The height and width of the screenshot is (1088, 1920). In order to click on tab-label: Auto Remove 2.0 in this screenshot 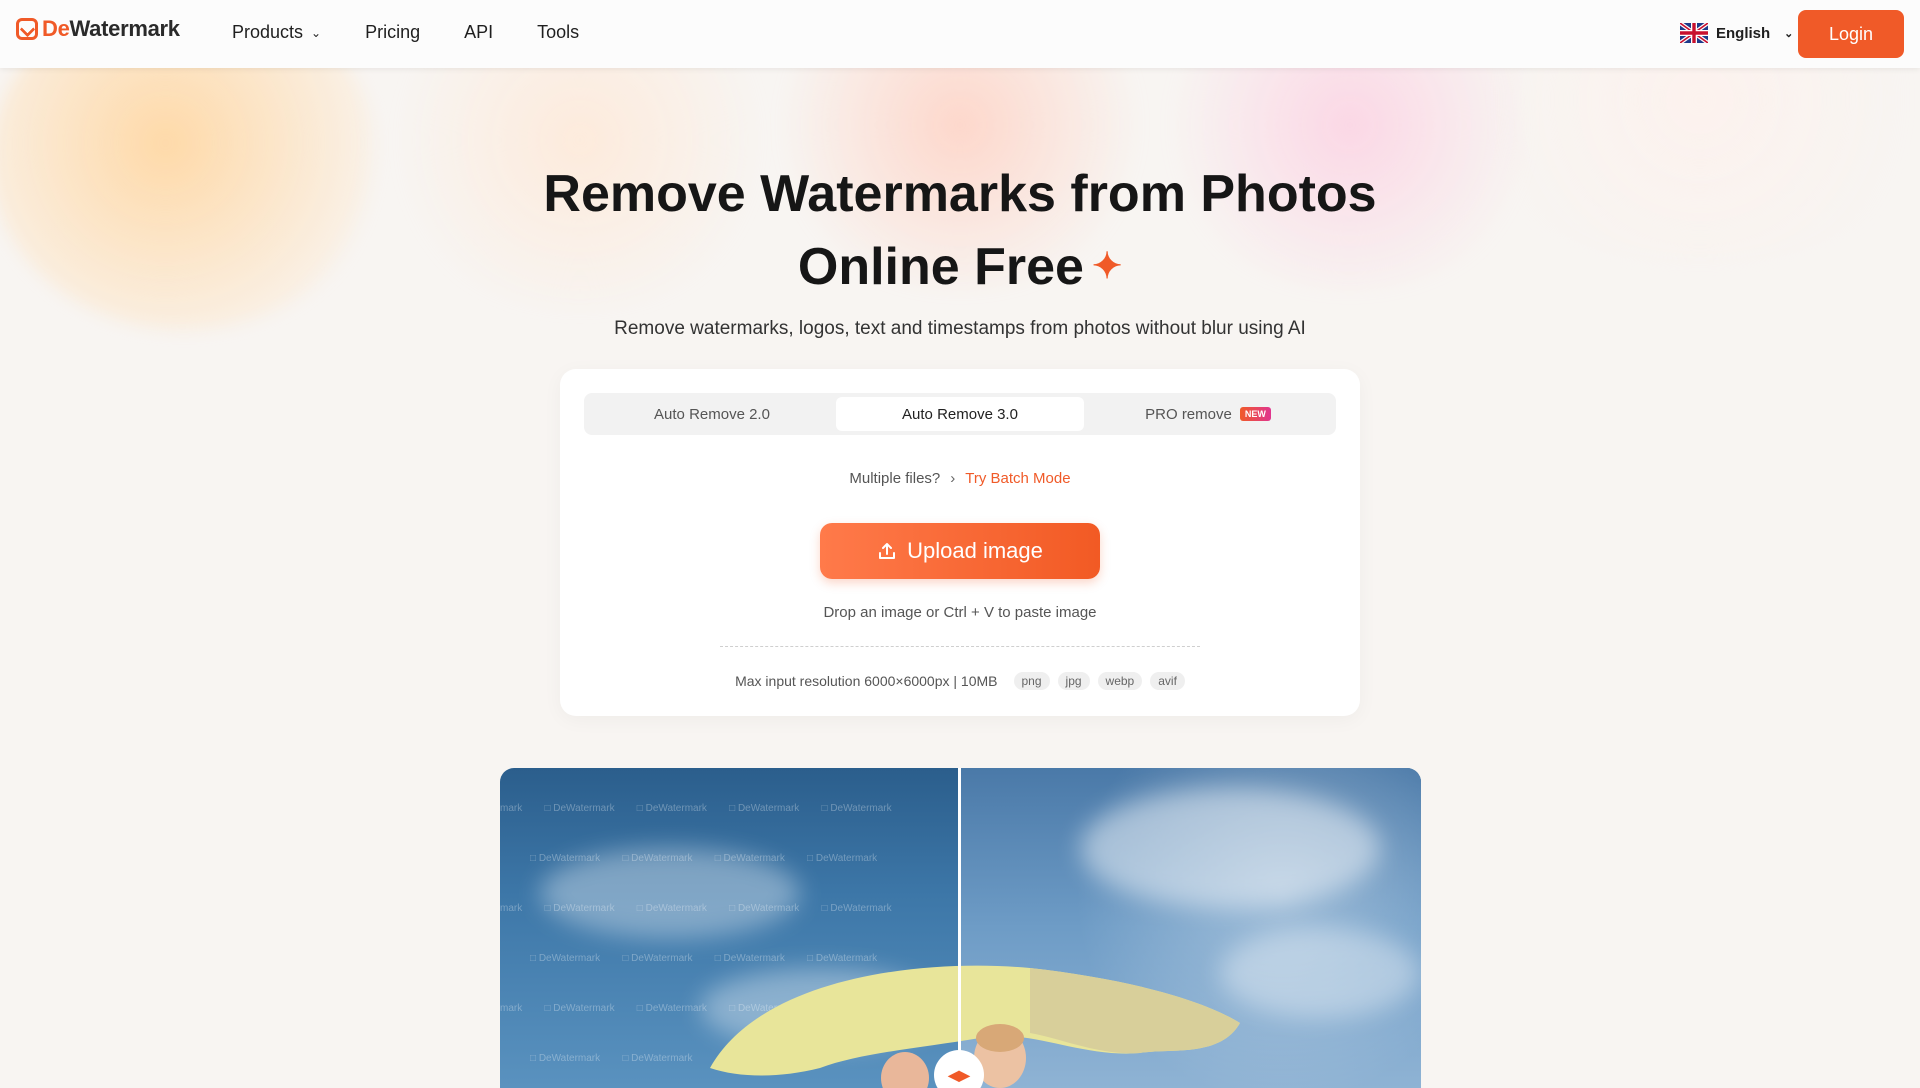, I will do `click(712, 414)`.